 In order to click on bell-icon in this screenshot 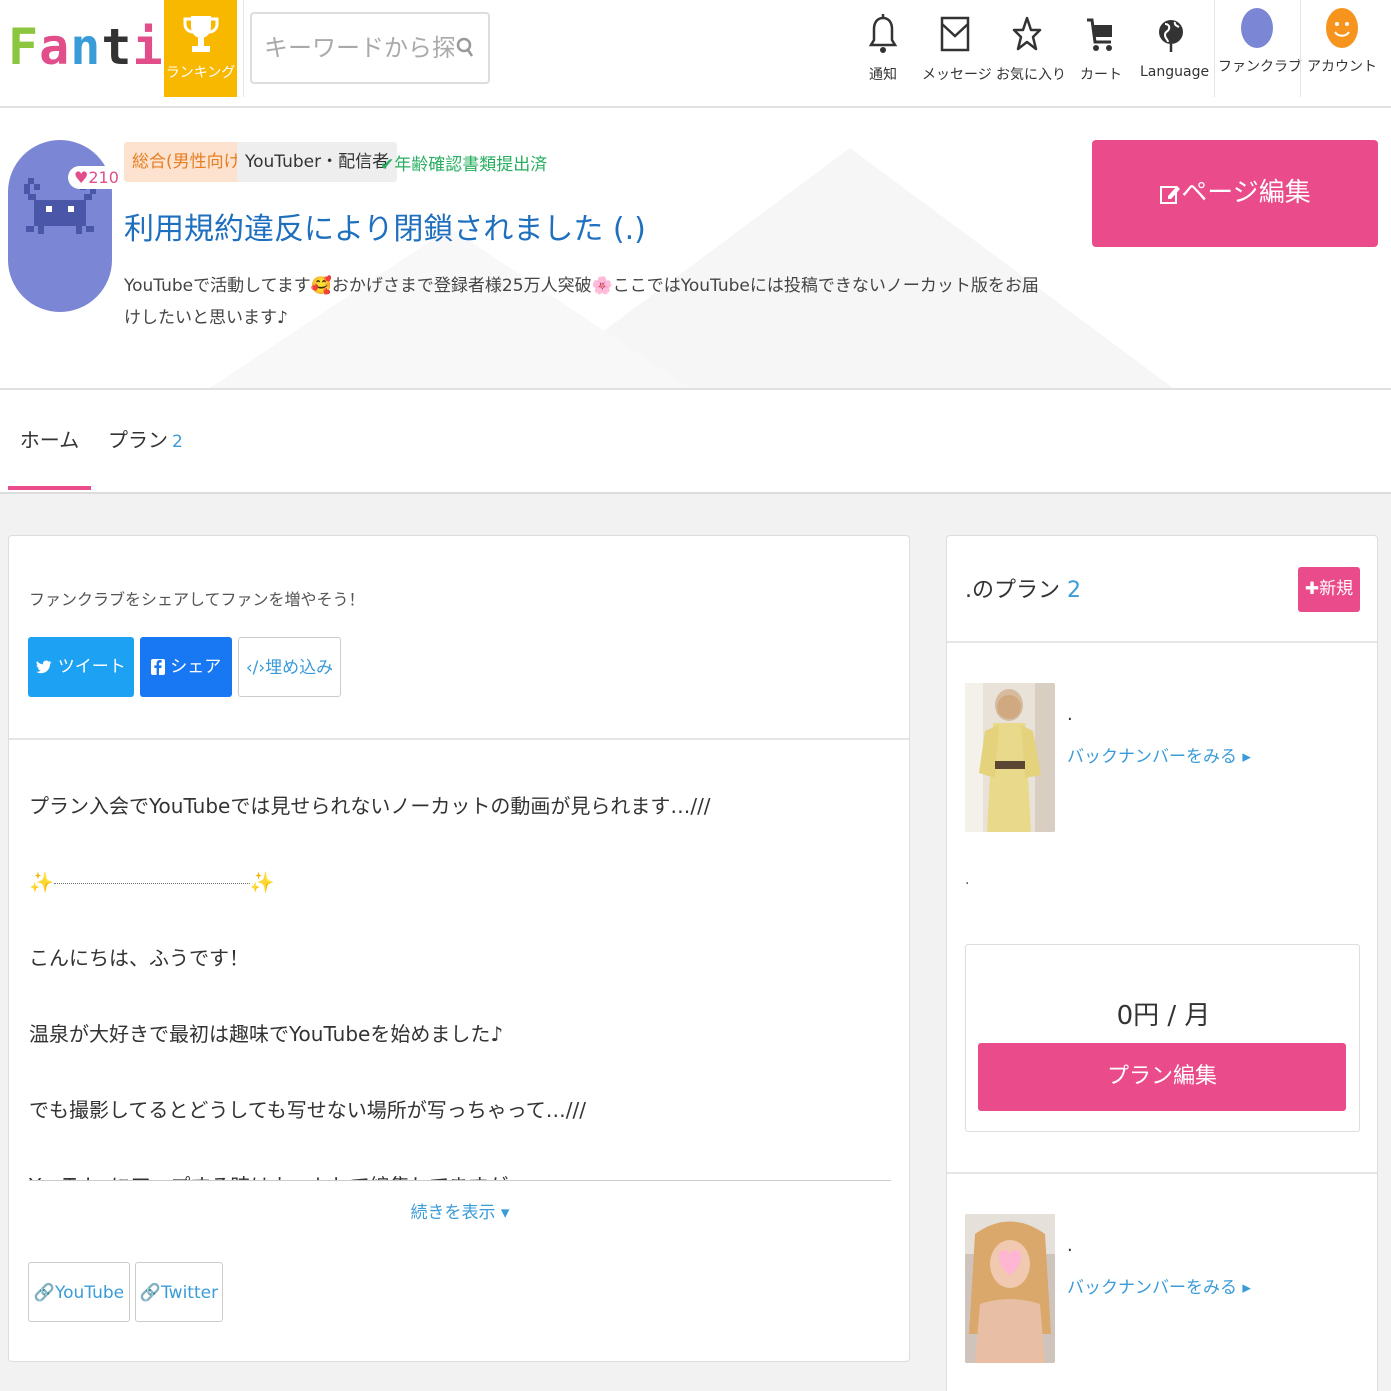, I will do `click(883, 33)`.